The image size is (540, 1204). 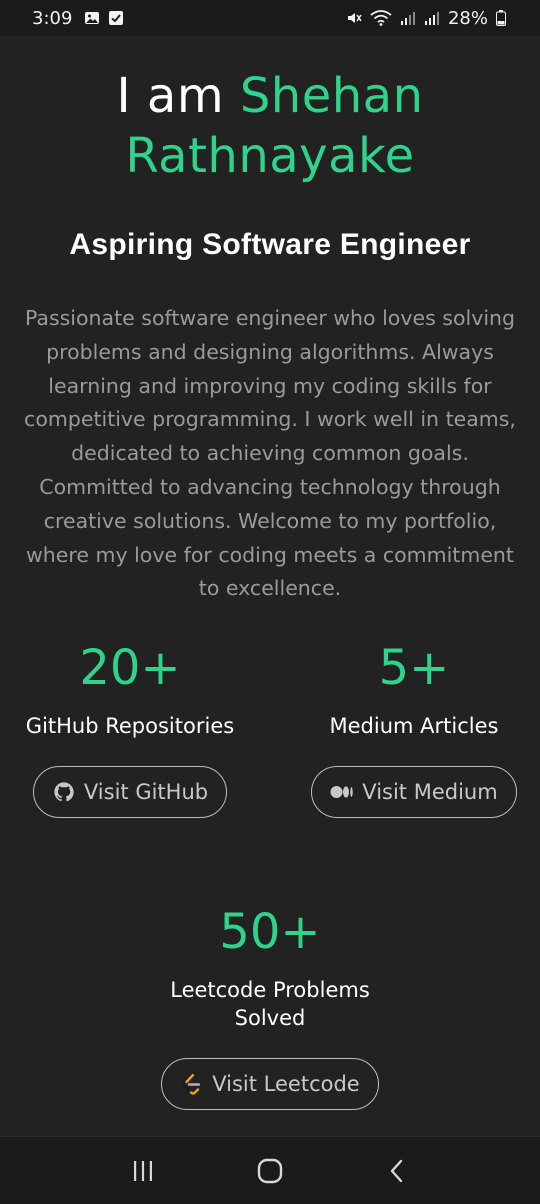 I want to click on visit-github-label: Visit GitHub, so click(x=146, y=792).